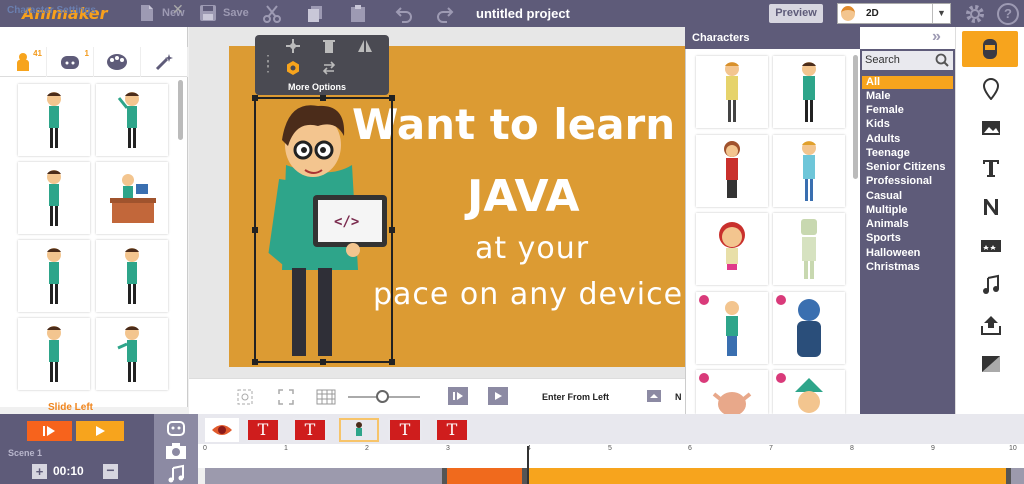 The image size is (1024, 484). Describe the element at coordinates (936, 37) in the screenshot. I see `collapse-icon: »` at that location.